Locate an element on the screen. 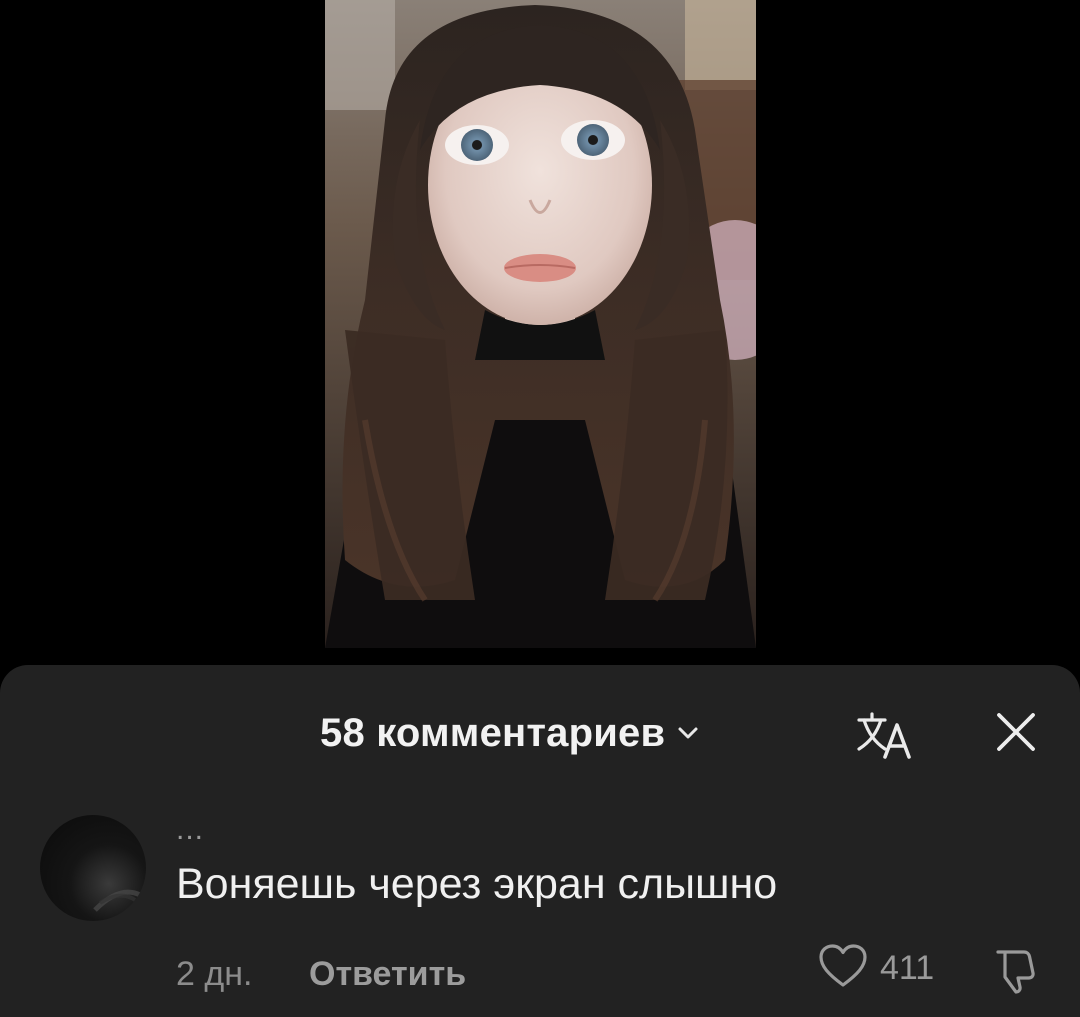 The width and height of the screenshot is (1080, 1017). comments-count-dropdown: 58 комментариев is located at coordinates (510, 733).